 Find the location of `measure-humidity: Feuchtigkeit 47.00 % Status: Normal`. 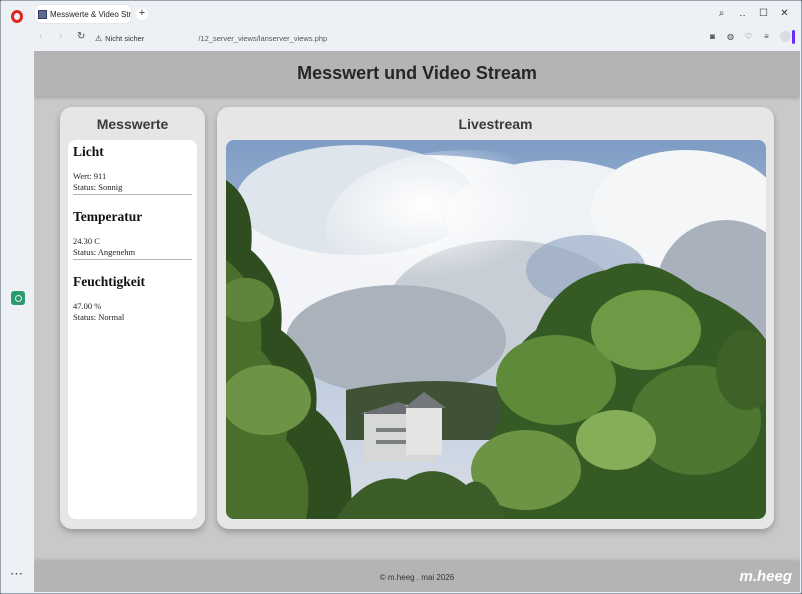

measure-humidity: Feuchtigkeit 47.00 % Status: Normal is located at coordinates (132, 299).